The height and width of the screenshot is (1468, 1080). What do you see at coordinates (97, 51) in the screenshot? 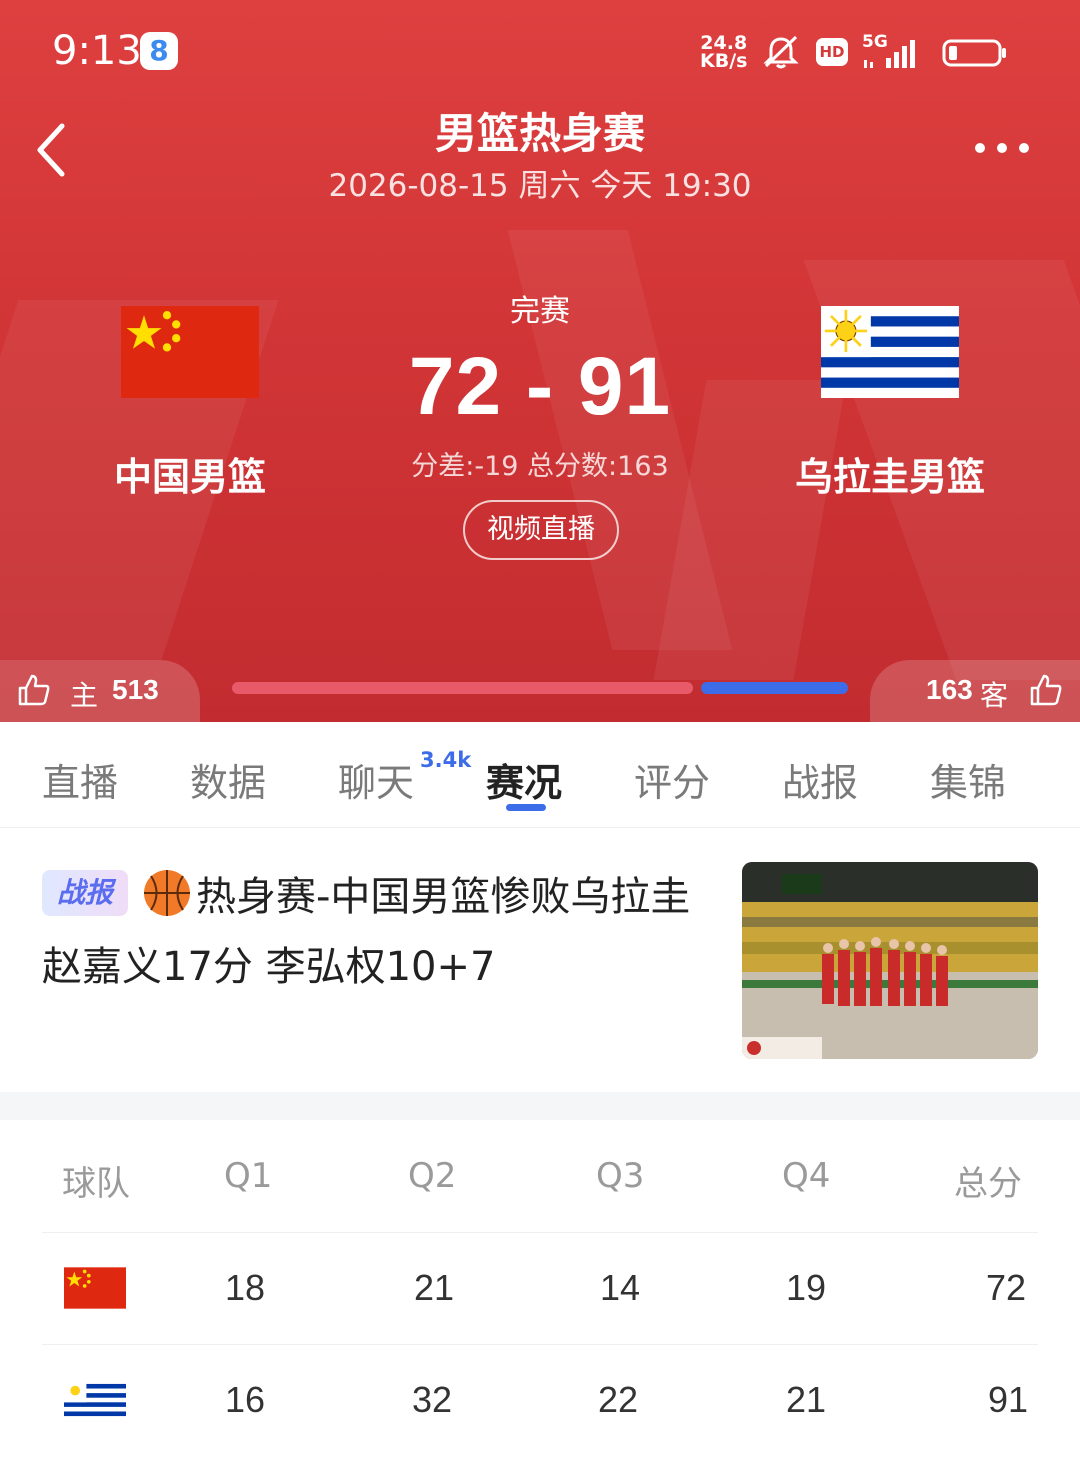
I see `clock: 9:13` at bounding box center [97, 51].